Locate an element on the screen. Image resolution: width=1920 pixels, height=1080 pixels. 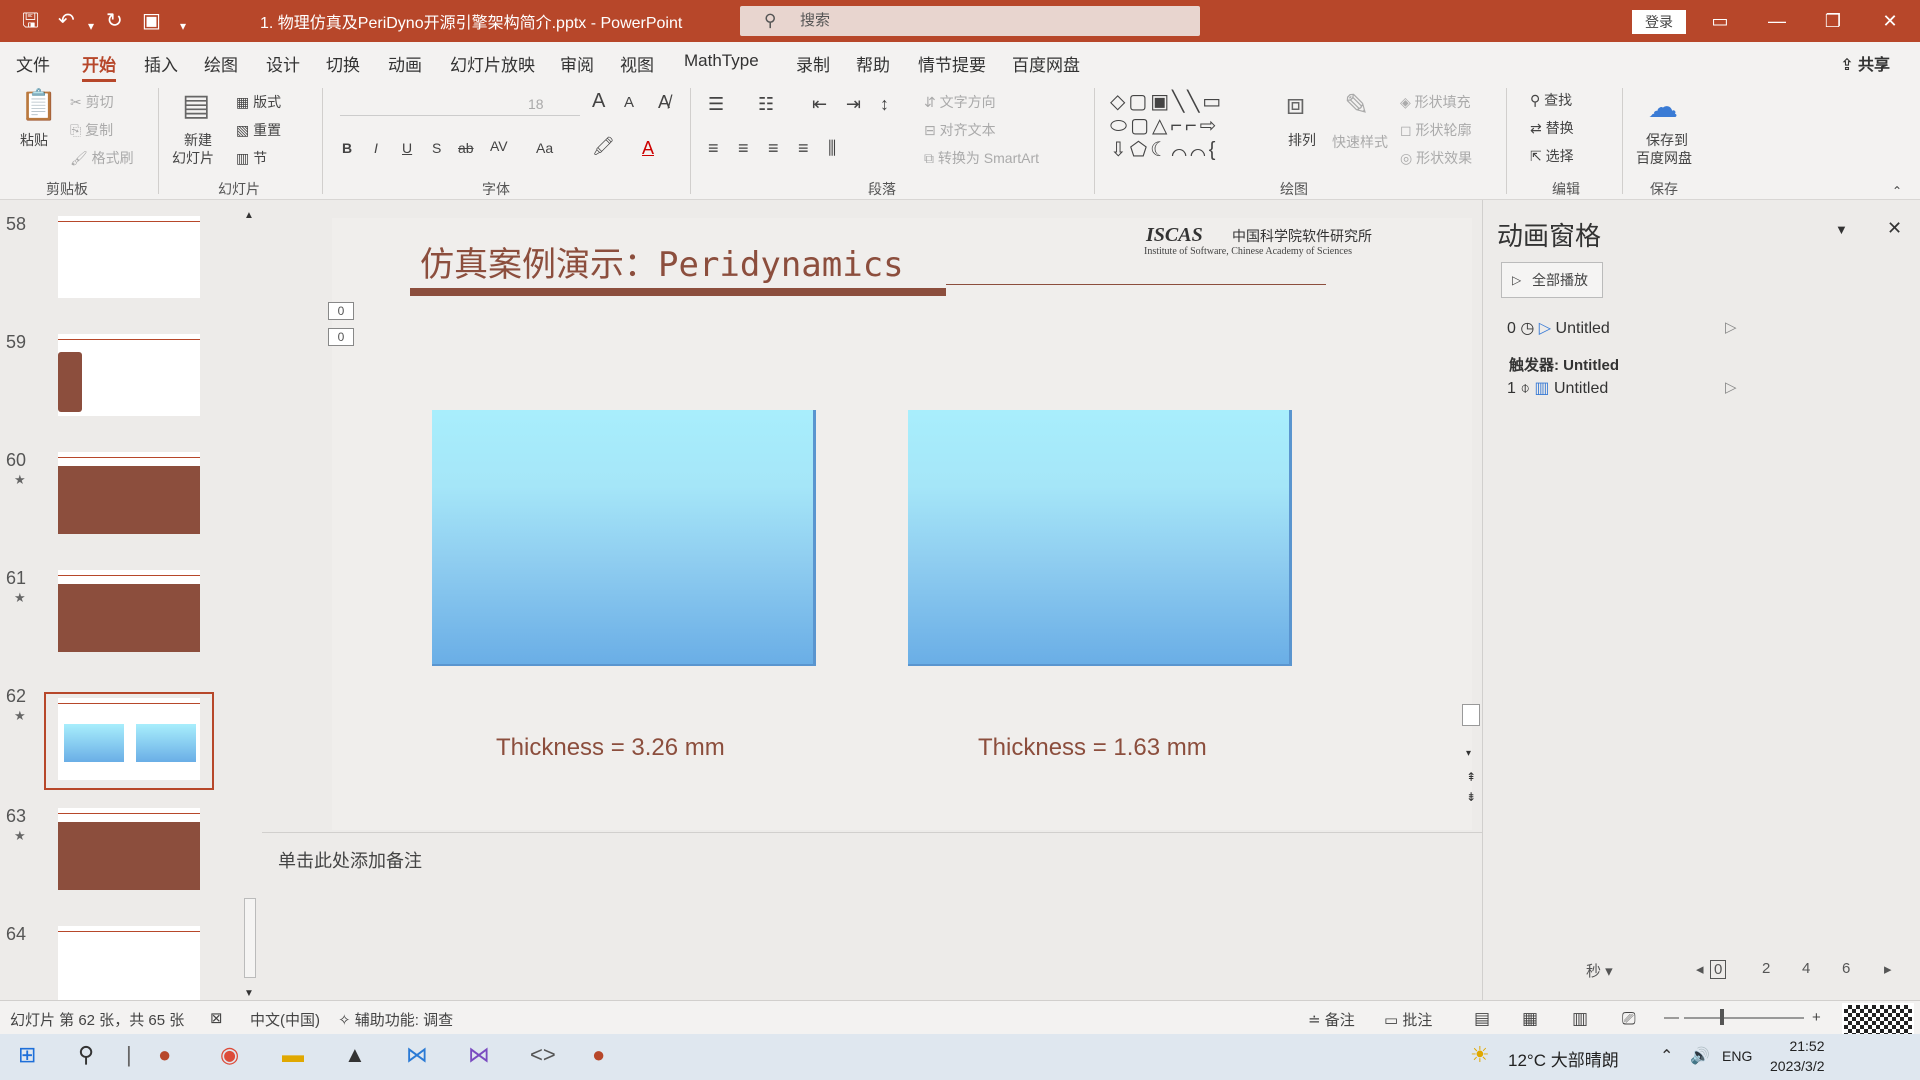
pane-options-icon: ▼ is located at coordinates (1841, 229).